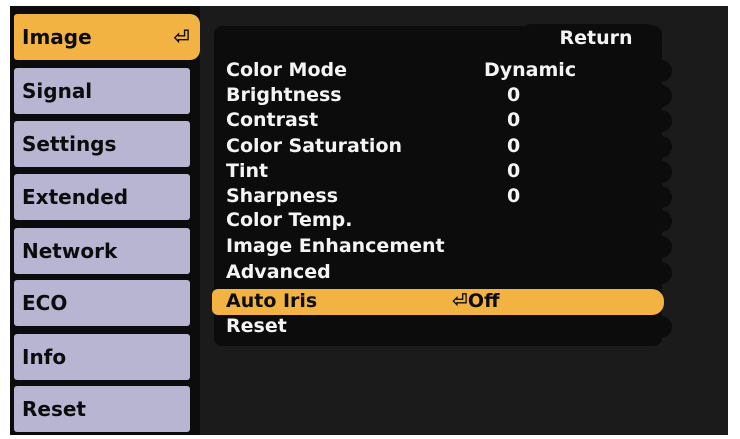 The width and height of the screenshot is (740, 439). I want to click on menu-row-label: Reset, so click(256, 326).